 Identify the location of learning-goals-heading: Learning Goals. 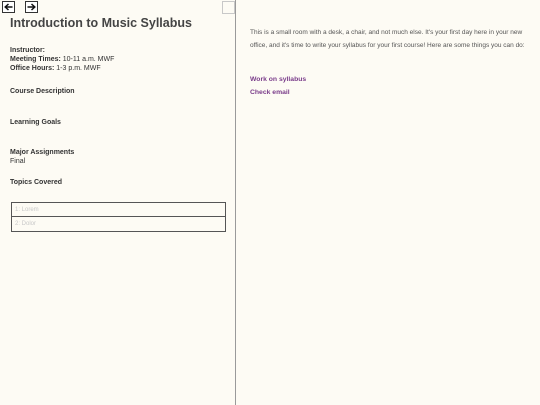
(35, 122).